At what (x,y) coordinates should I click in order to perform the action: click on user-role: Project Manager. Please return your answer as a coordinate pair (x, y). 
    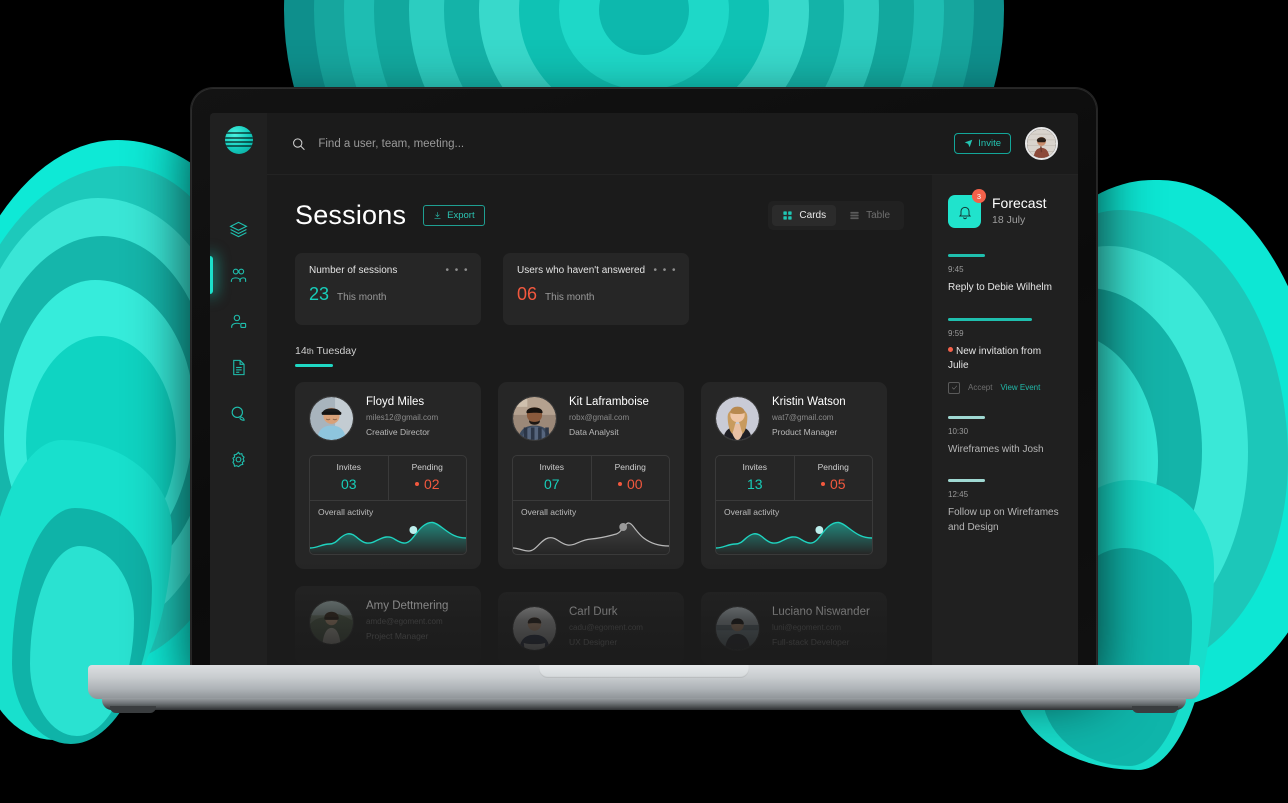
    Looking at the image, I should click on (397, 636).